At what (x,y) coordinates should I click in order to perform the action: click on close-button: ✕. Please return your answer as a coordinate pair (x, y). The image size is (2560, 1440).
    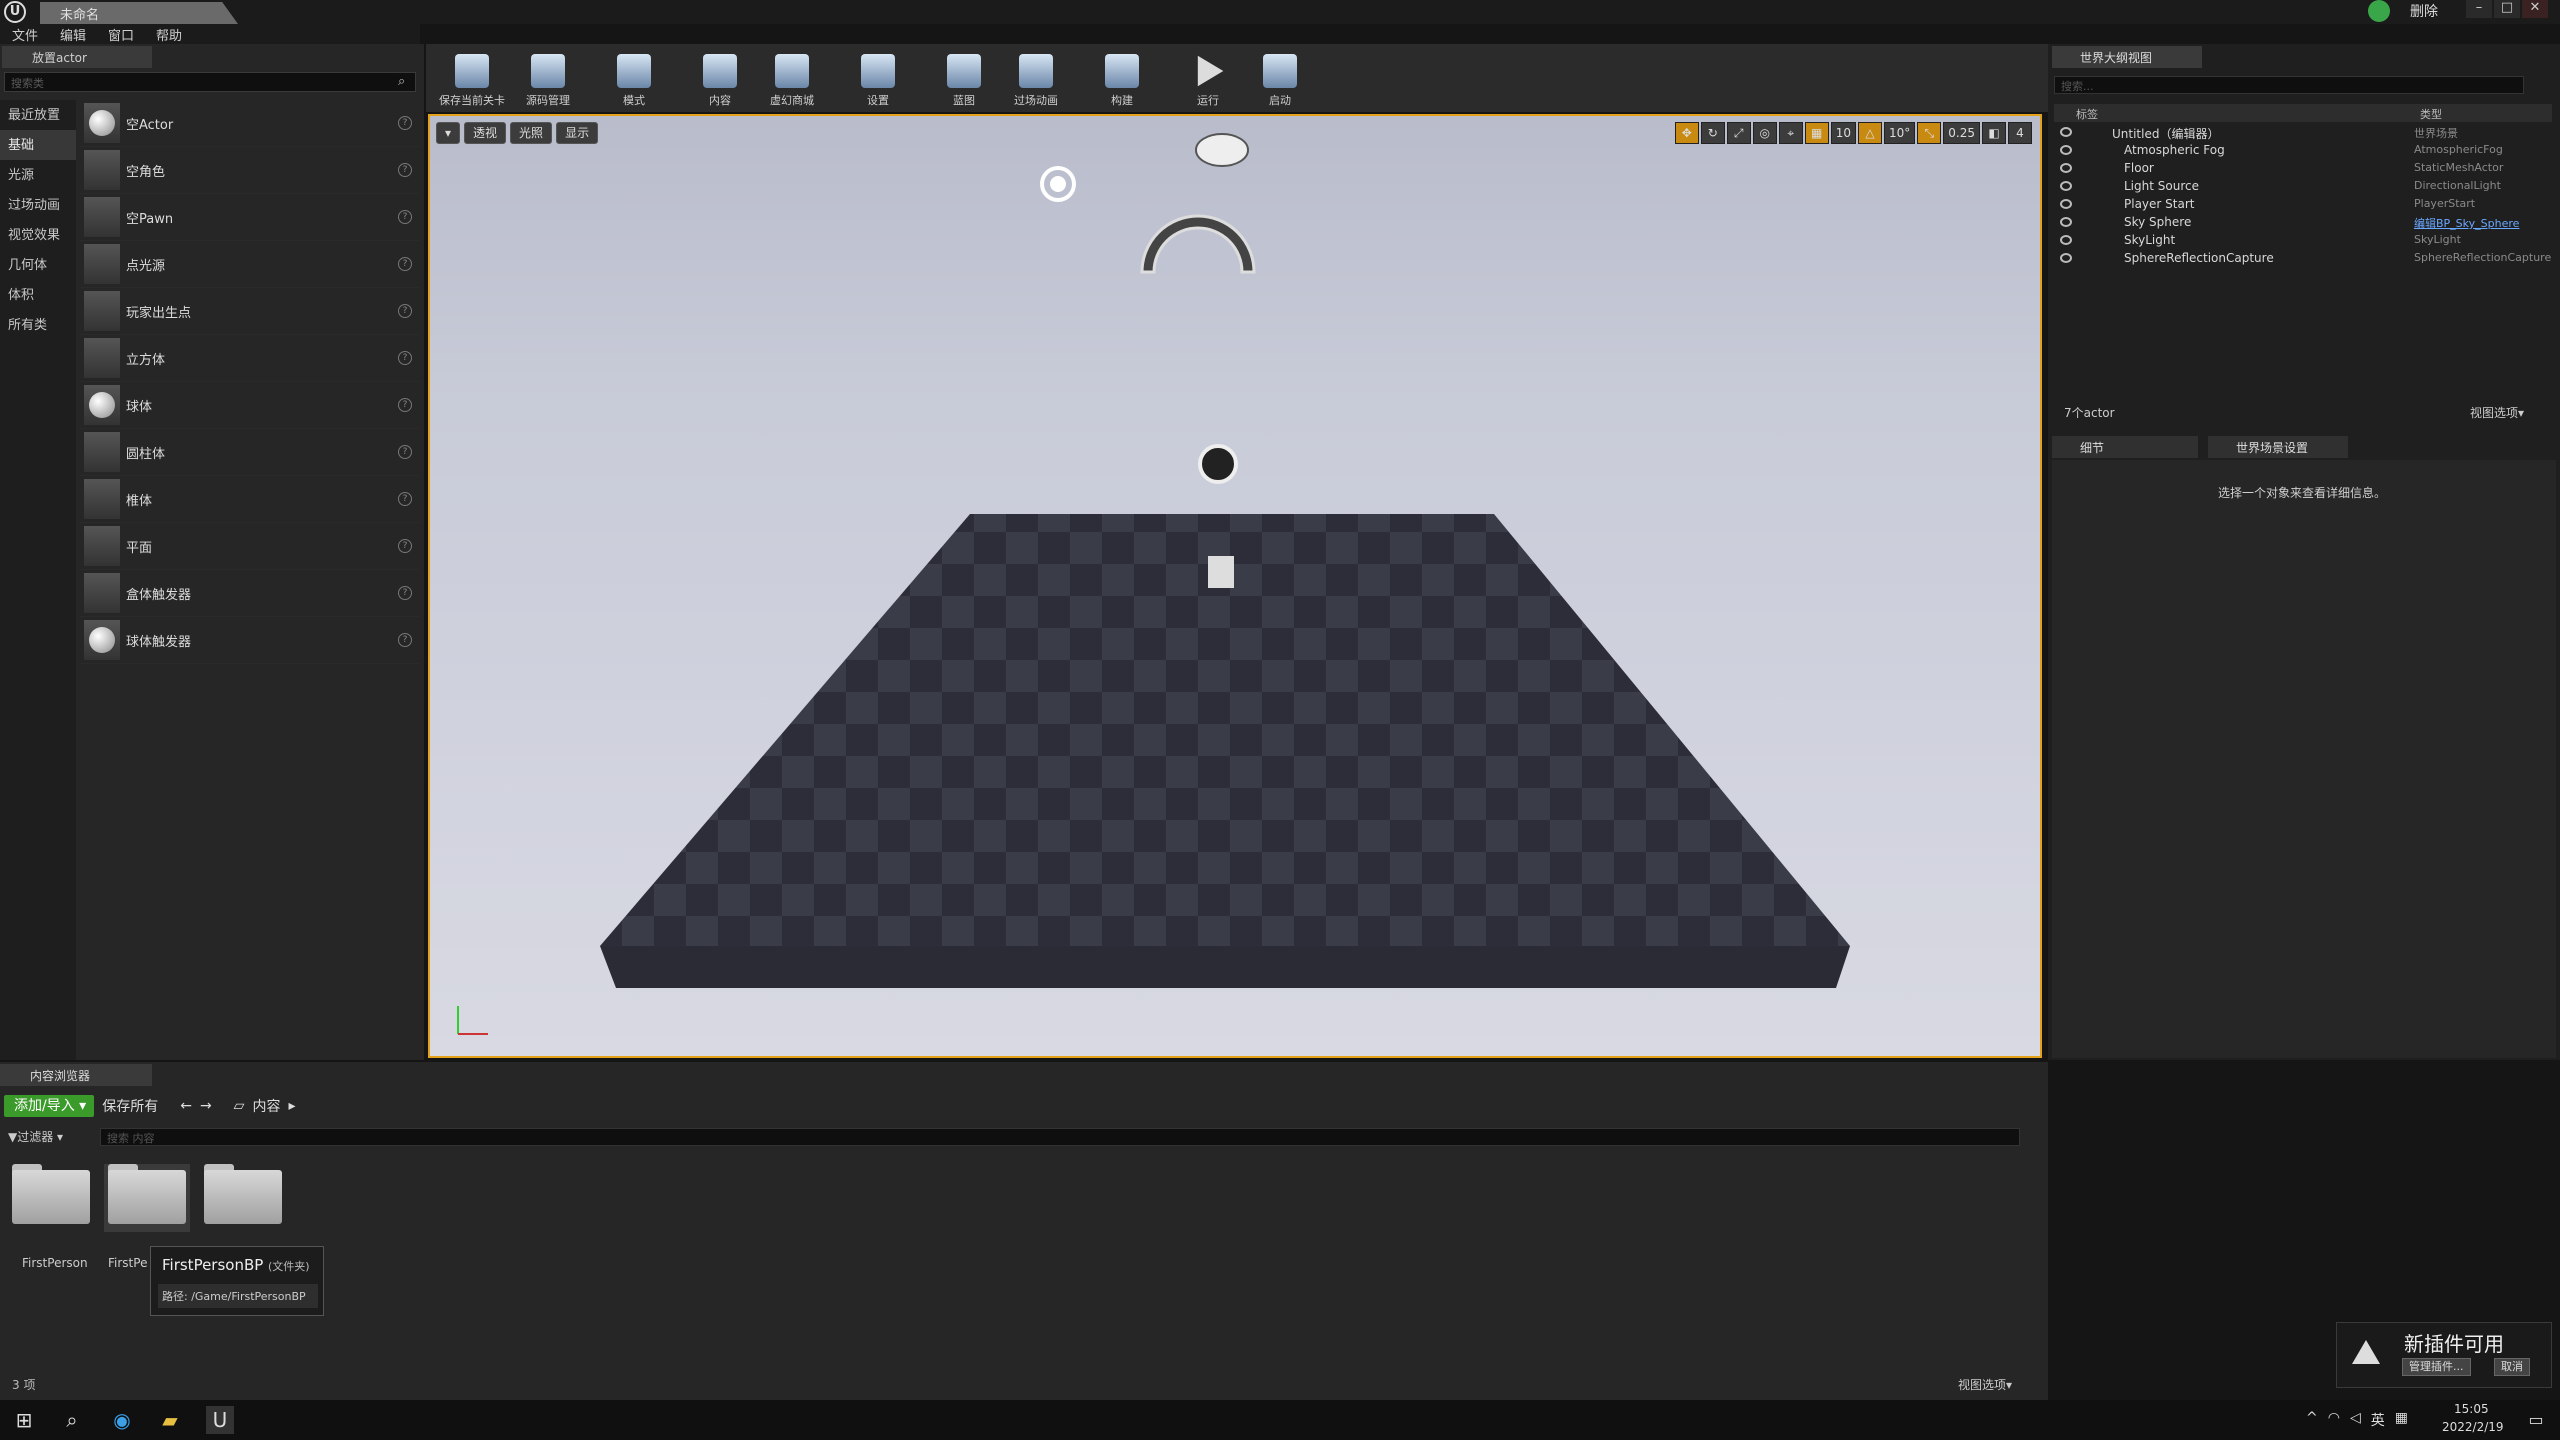
    Looking at the image, I should click on (2535, 9).